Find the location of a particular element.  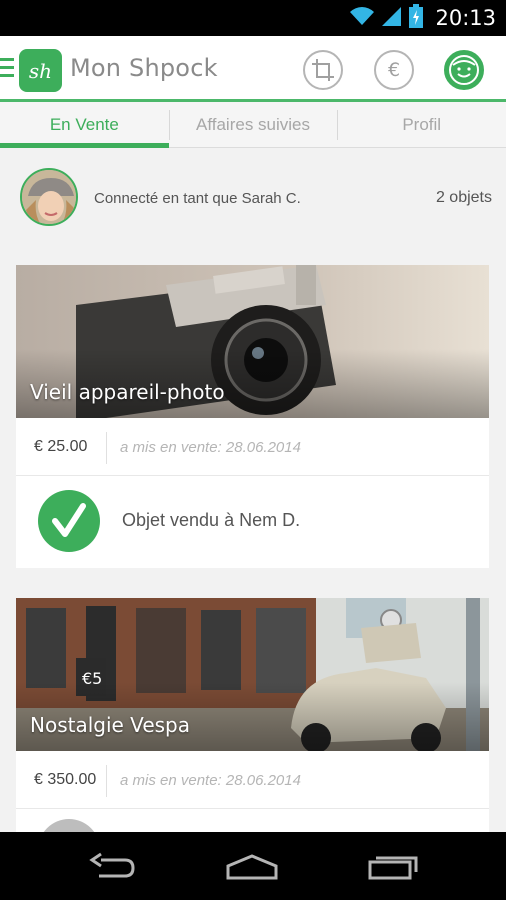

home-icon is located at coordinates (252, 867).